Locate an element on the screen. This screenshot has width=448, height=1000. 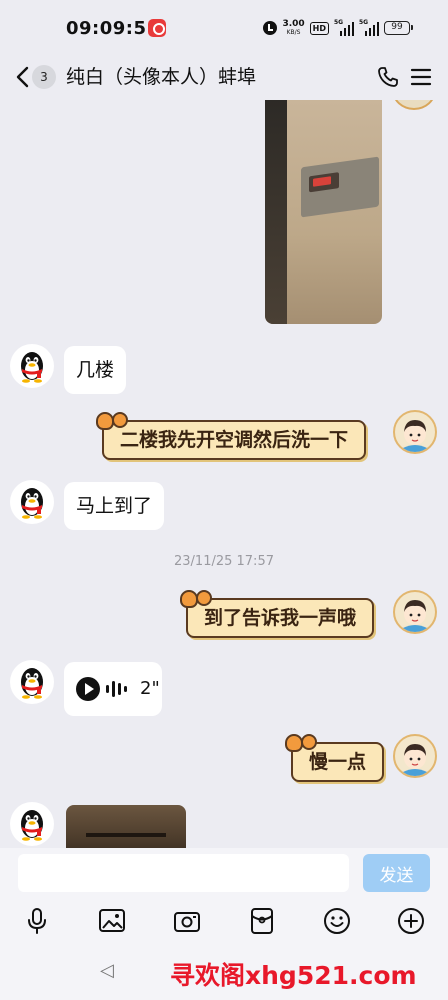
network-speed-unit: KB/S is located at coordinates (293, 32).